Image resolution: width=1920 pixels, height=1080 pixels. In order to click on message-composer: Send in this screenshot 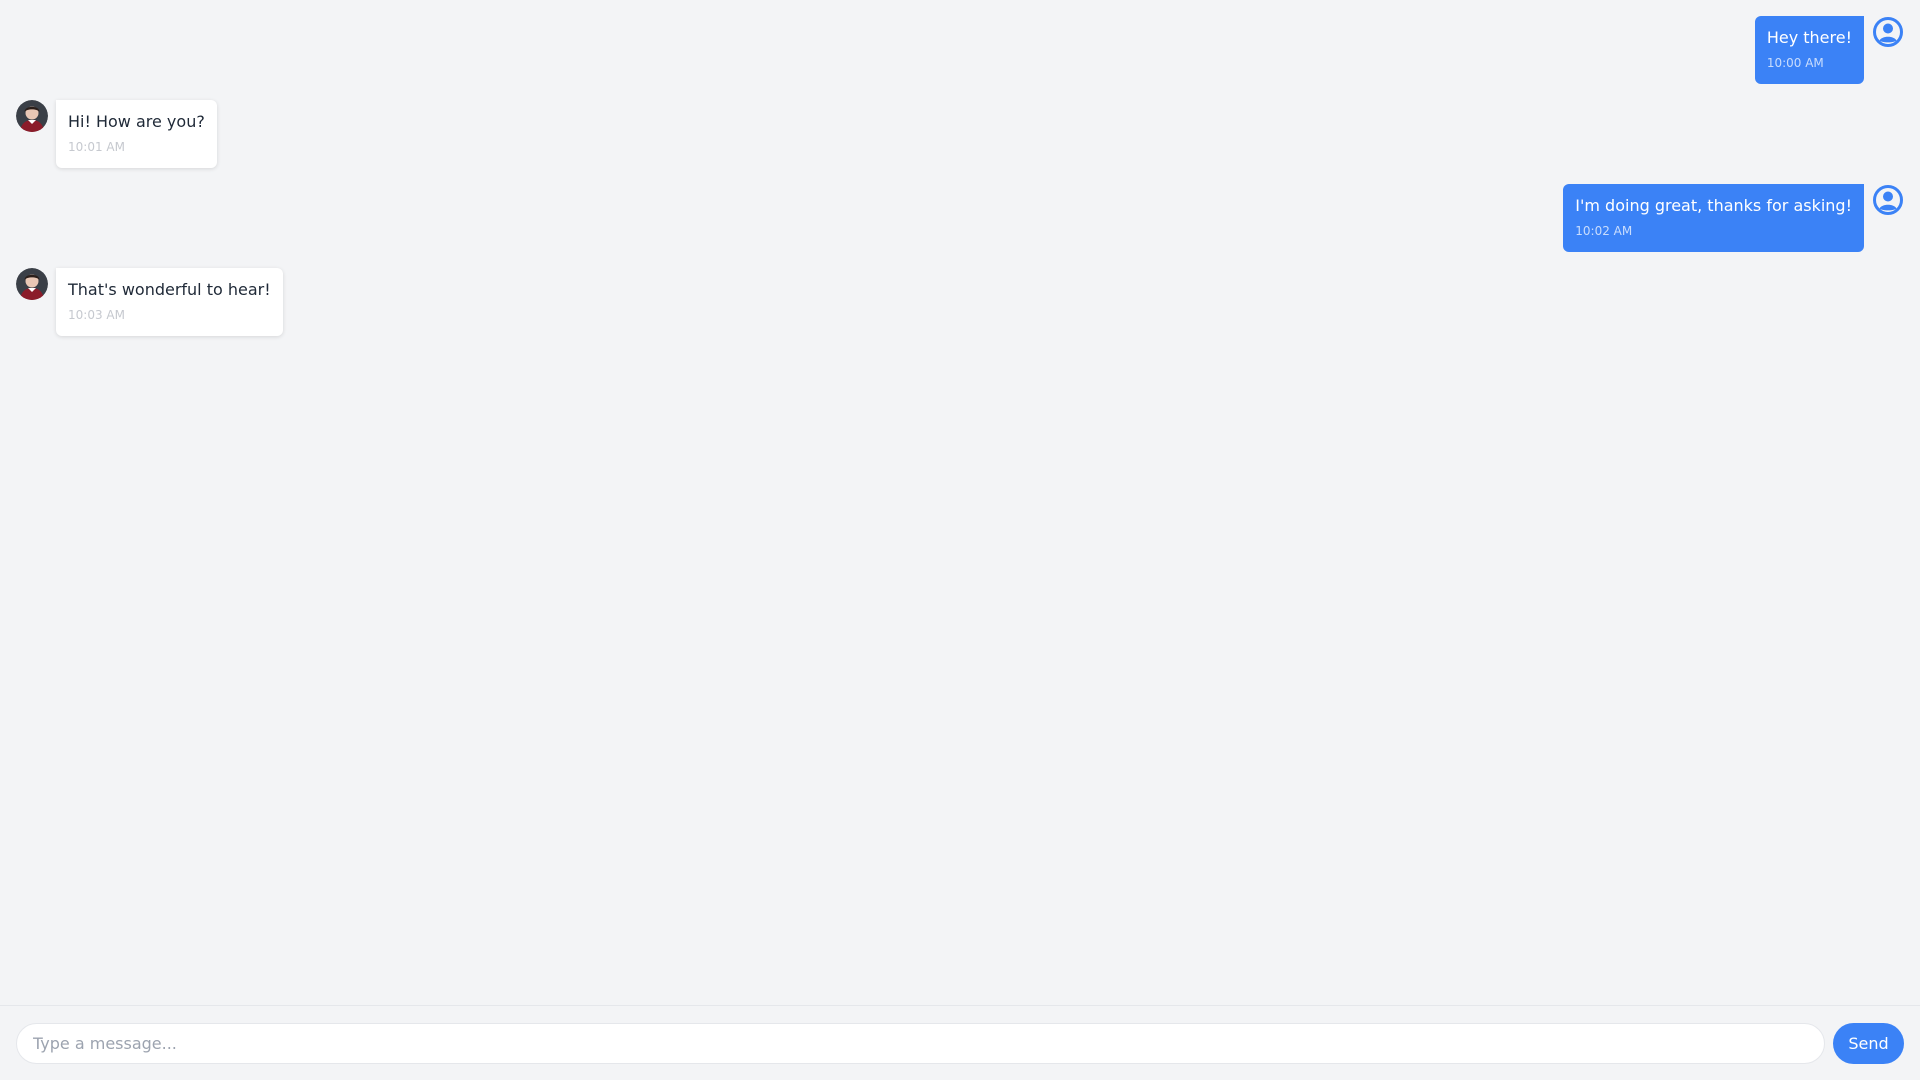, I will do `click(960, 1042)`.